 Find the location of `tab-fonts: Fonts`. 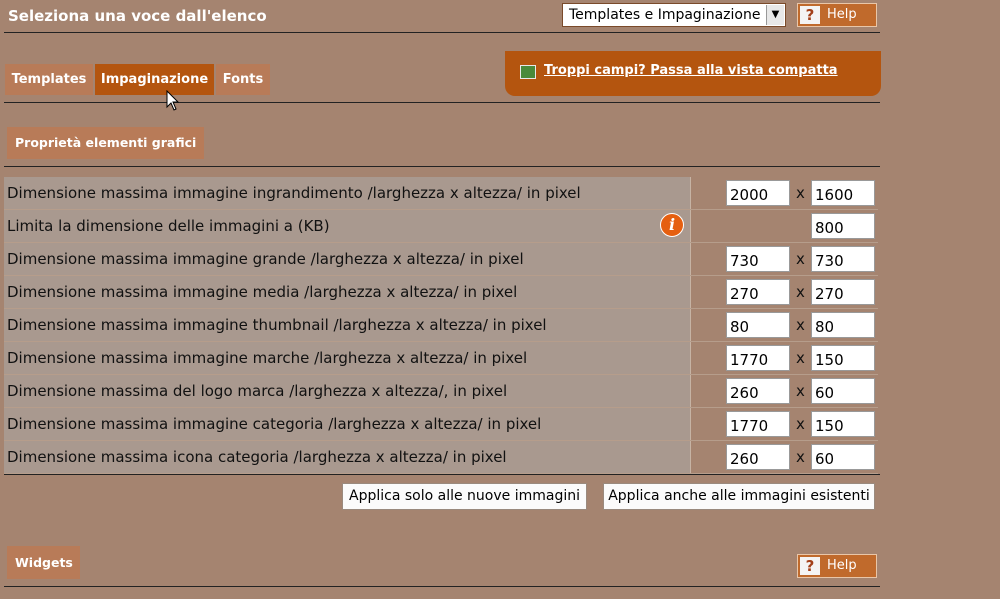

tab-fonts: Fonts is located at coordinates (243, 79).